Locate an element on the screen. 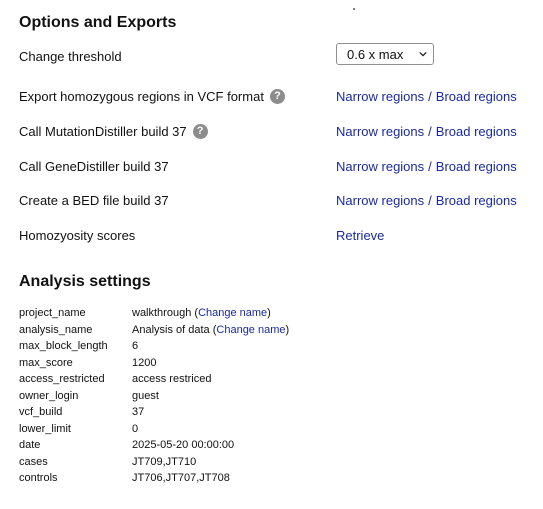  setting-value: 6 is located at coordinates (135, 346).